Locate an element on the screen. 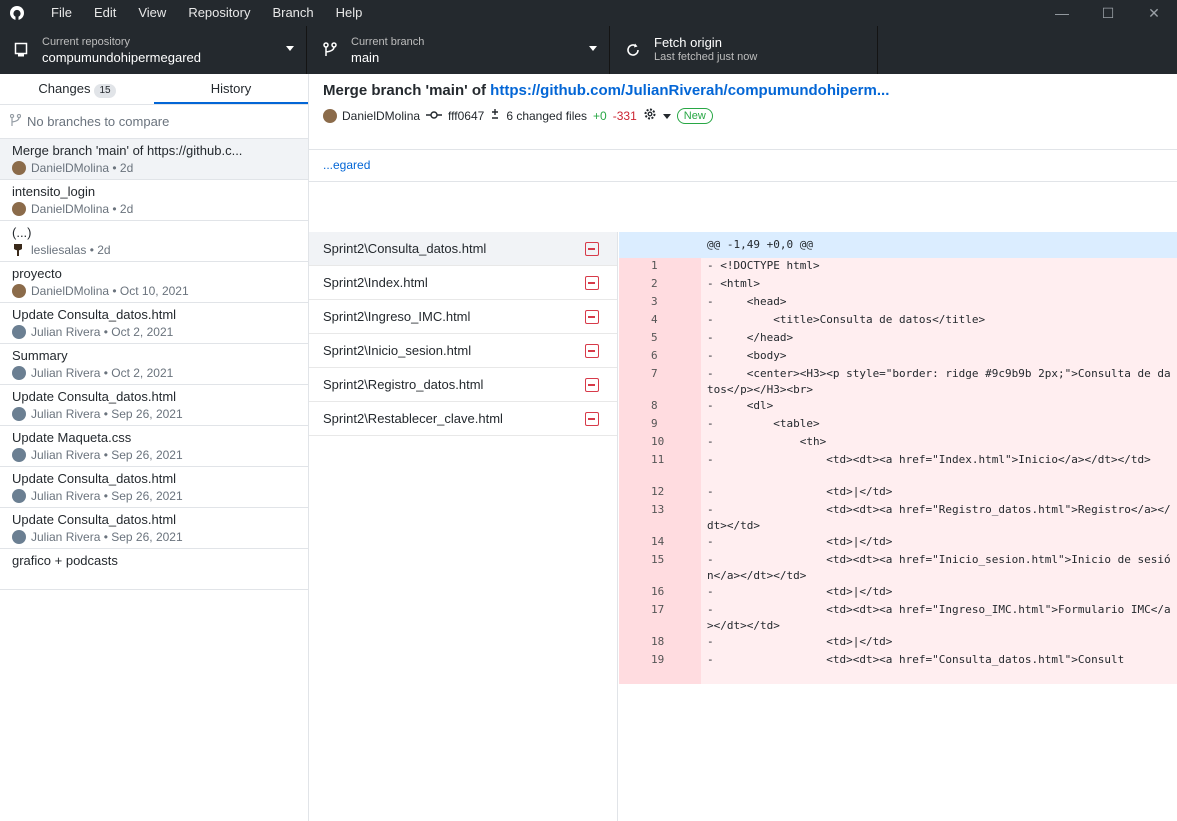 The image size is (1177, 821). line-number: 9 is located at coordinates (660, 425).